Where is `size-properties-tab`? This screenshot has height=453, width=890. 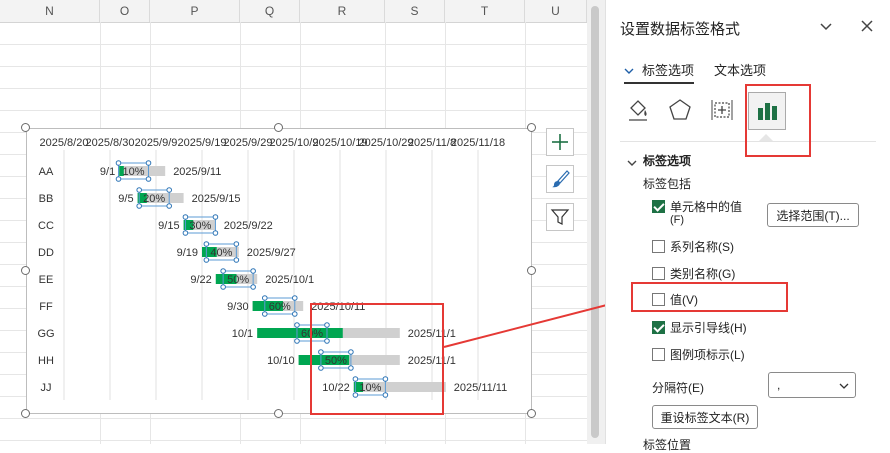
size-properties-tab is located at coordinates (722, 110).